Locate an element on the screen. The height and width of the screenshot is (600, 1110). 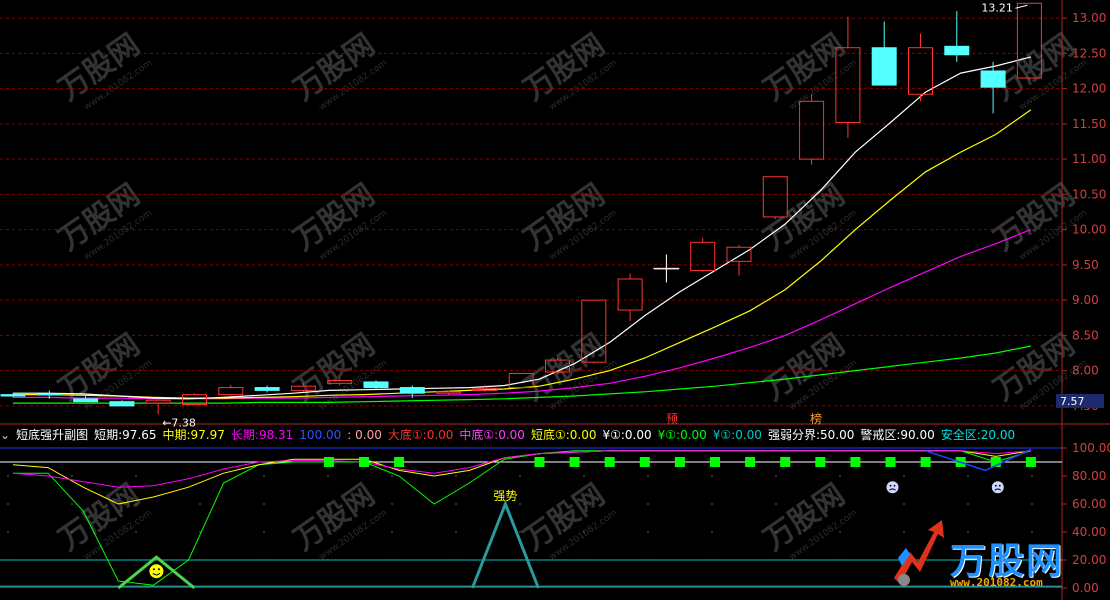
y1-label: ¥①: is located at coordinates (613, 435).